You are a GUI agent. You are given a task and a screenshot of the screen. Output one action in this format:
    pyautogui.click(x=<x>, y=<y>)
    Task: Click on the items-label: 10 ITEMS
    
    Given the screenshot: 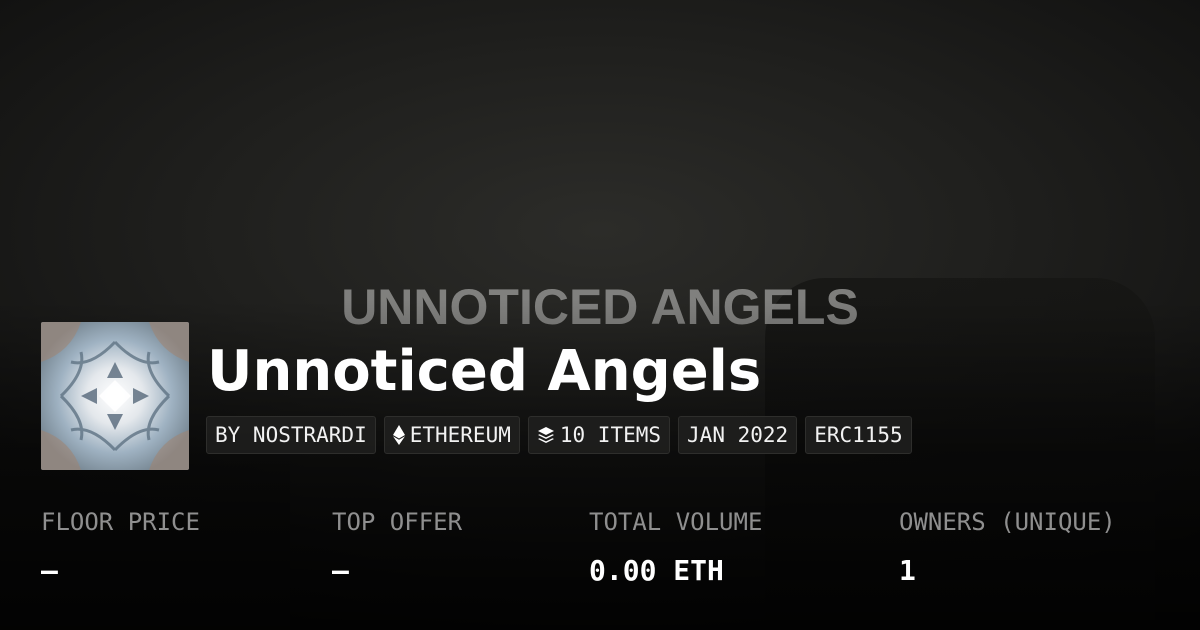 What is the action you would take?
    pyautogui.click(x=610, y=435)
    